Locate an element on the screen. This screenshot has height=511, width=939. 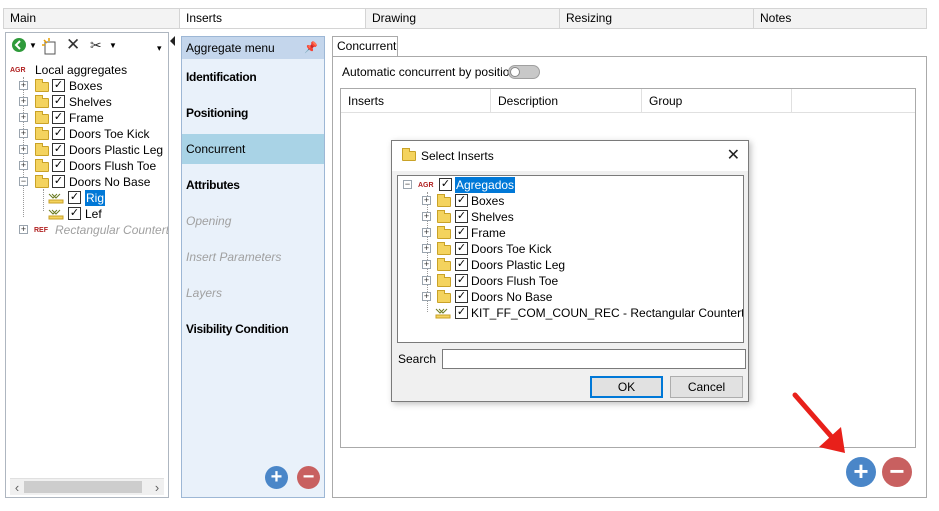
ok-button: OK is located at coordinates (626, 387).